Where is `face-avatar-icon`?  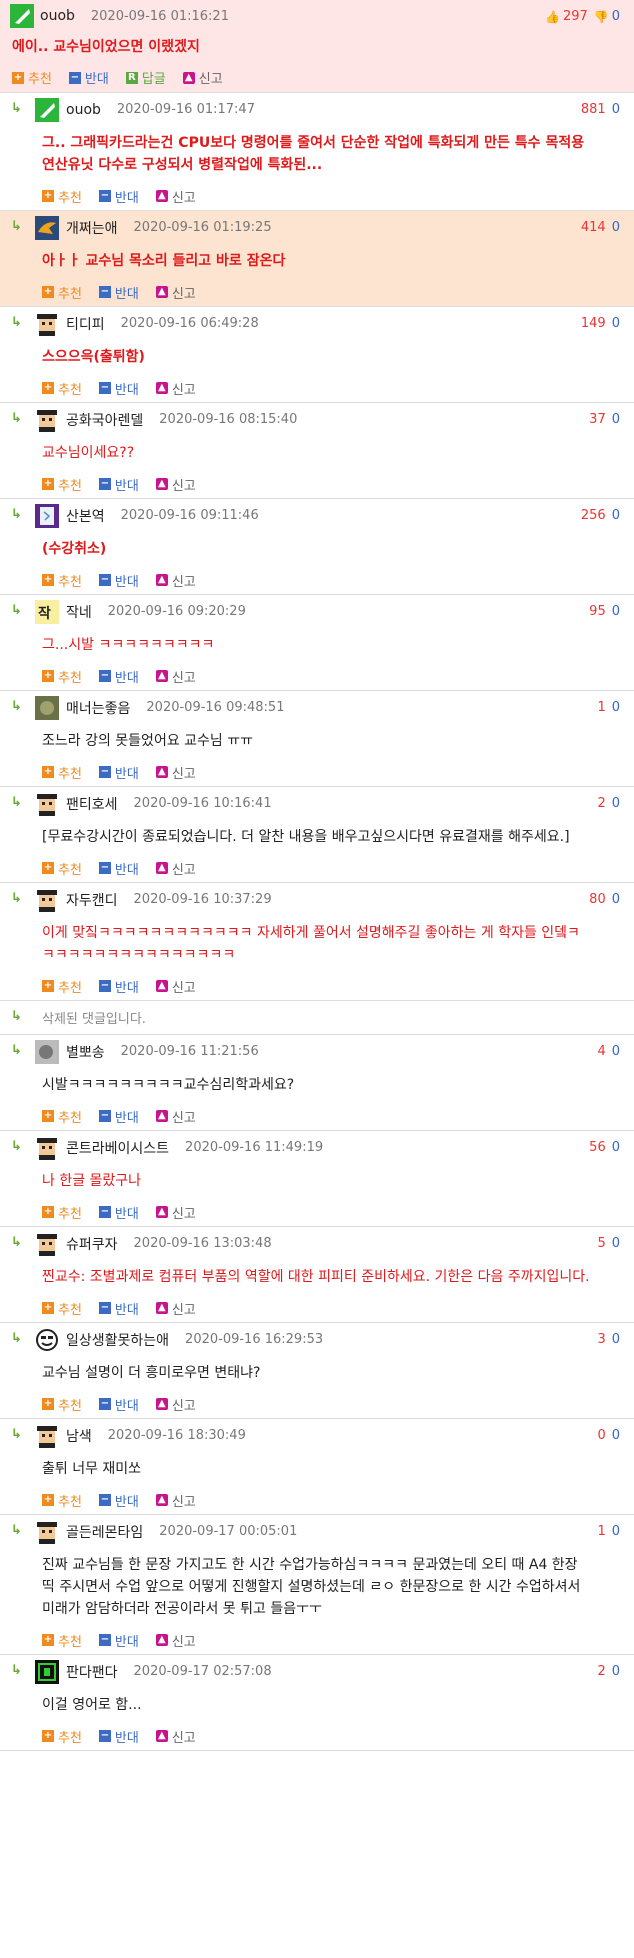
face-avatar-icon is located at coordinates (47, 1340).